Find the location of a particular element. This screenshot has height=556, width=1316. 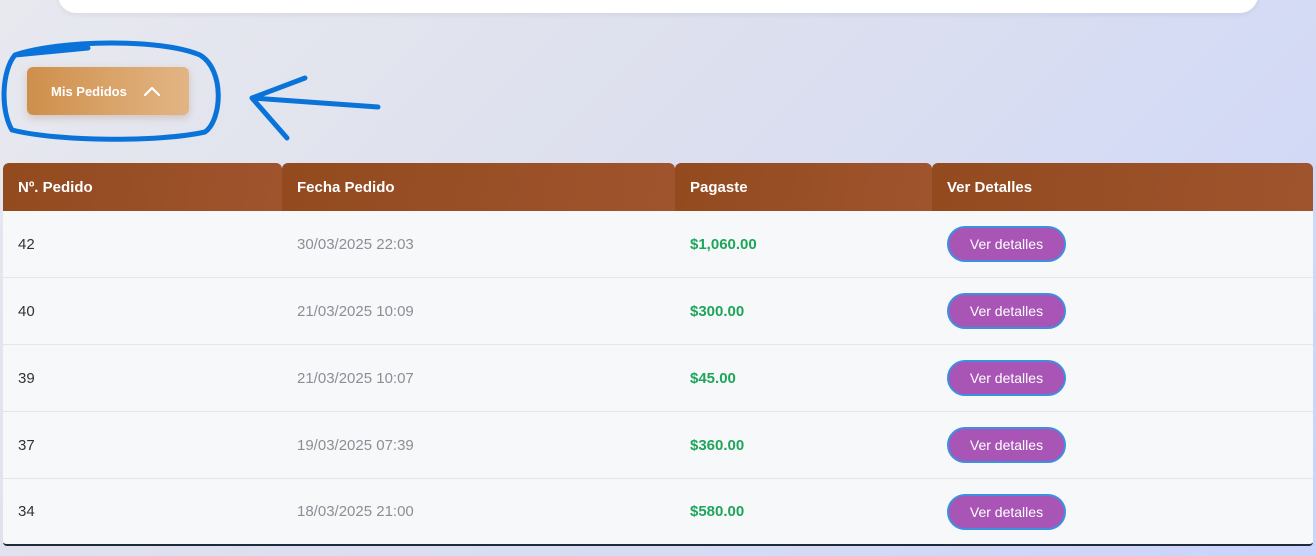

paid-amount-cell: $300.00 is located at coordinates (717, 311).